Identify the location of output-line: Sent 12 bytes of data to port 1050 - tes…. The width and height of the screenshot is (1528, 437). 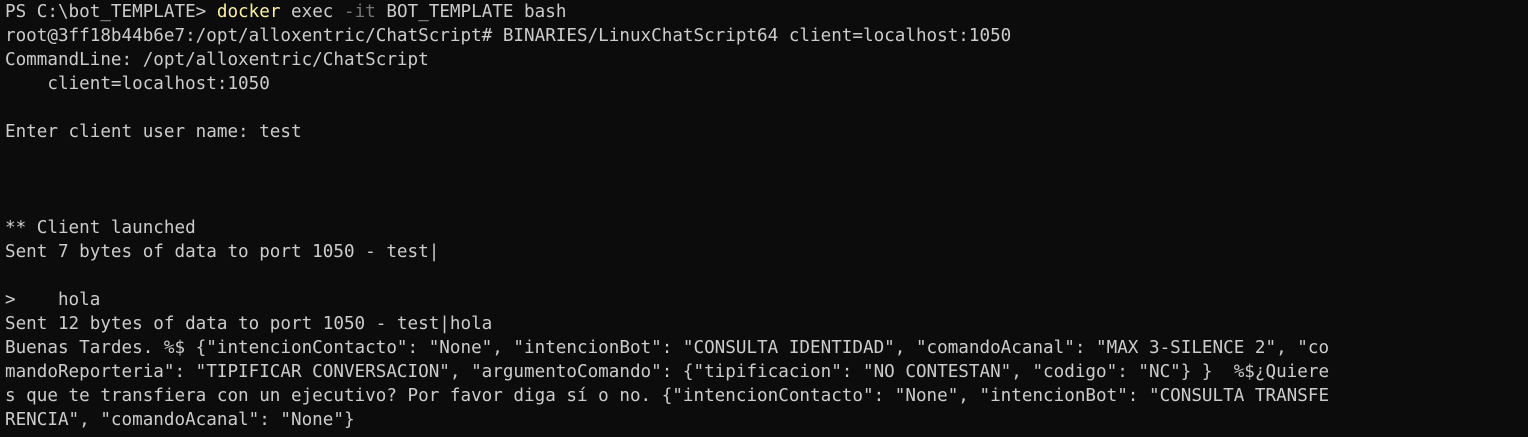
(249, 324).